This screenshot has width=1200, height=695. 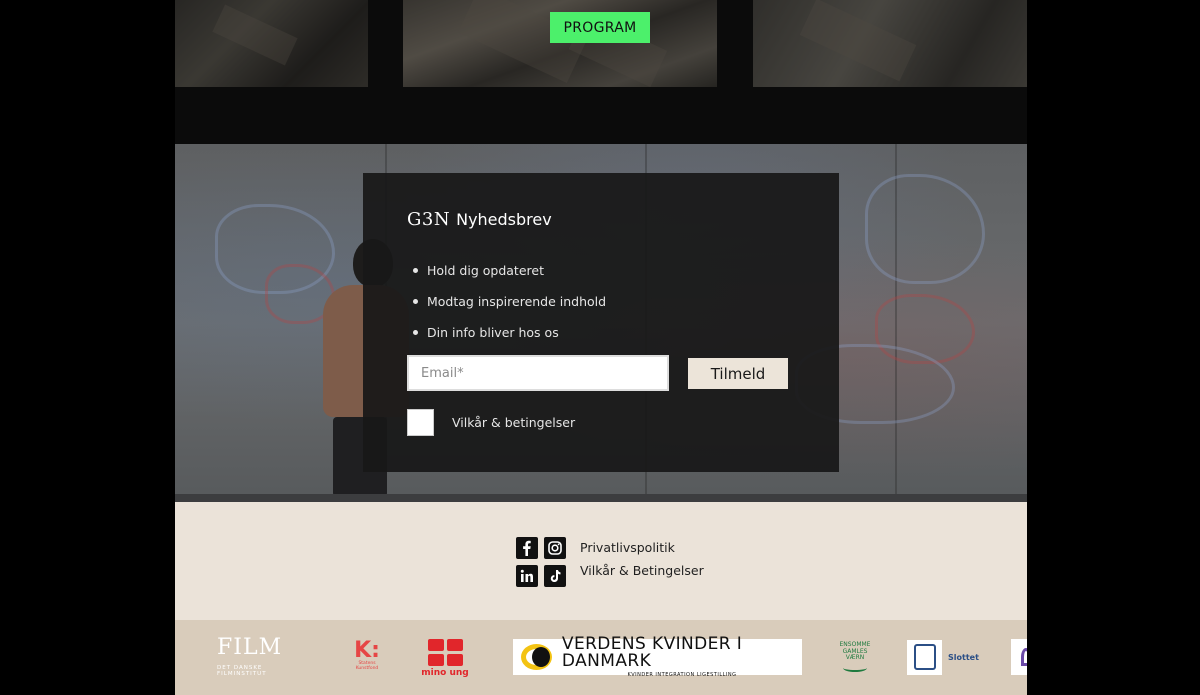 I want to click on list-item: Din info bliver hos os, so click(x=509, y=332).